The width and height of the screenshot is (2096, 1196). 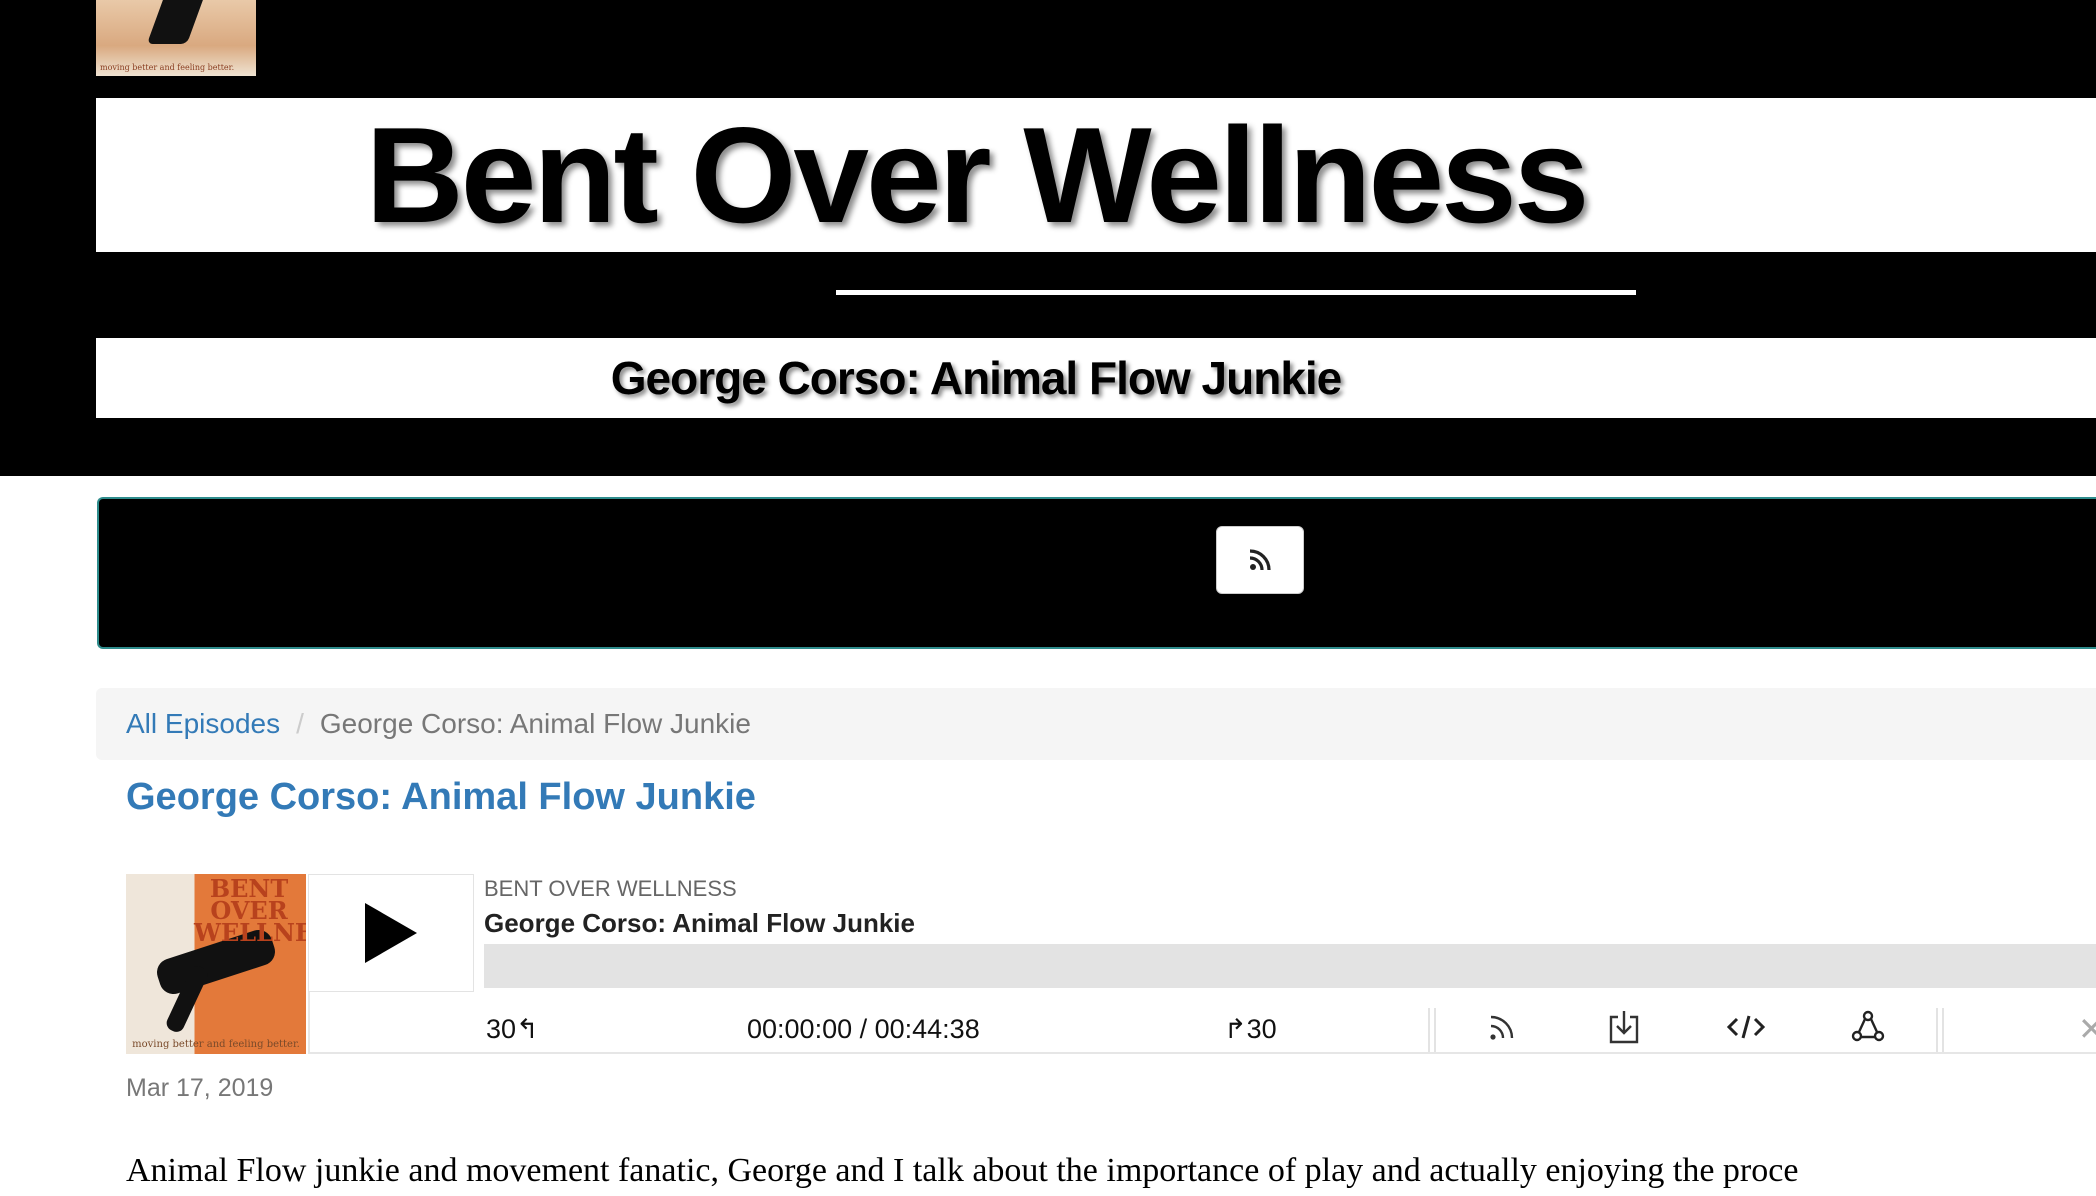 I want to click on progress-bar, so click(x=1290, y=966).